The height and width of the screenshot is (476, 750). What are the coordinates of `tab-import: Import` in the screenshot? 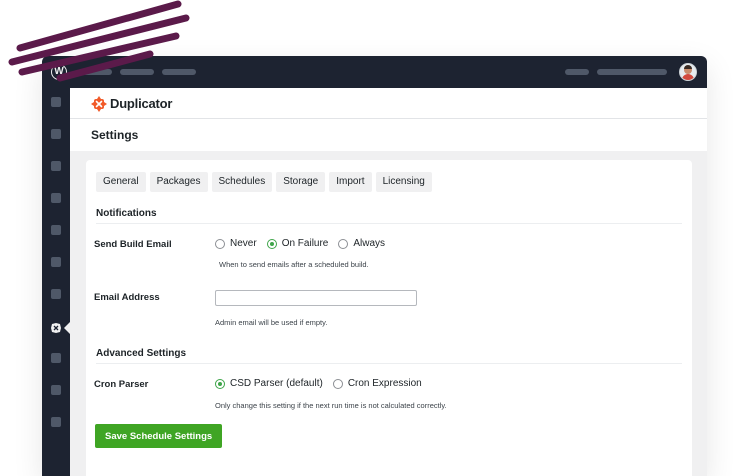 It's located at (350, 182).